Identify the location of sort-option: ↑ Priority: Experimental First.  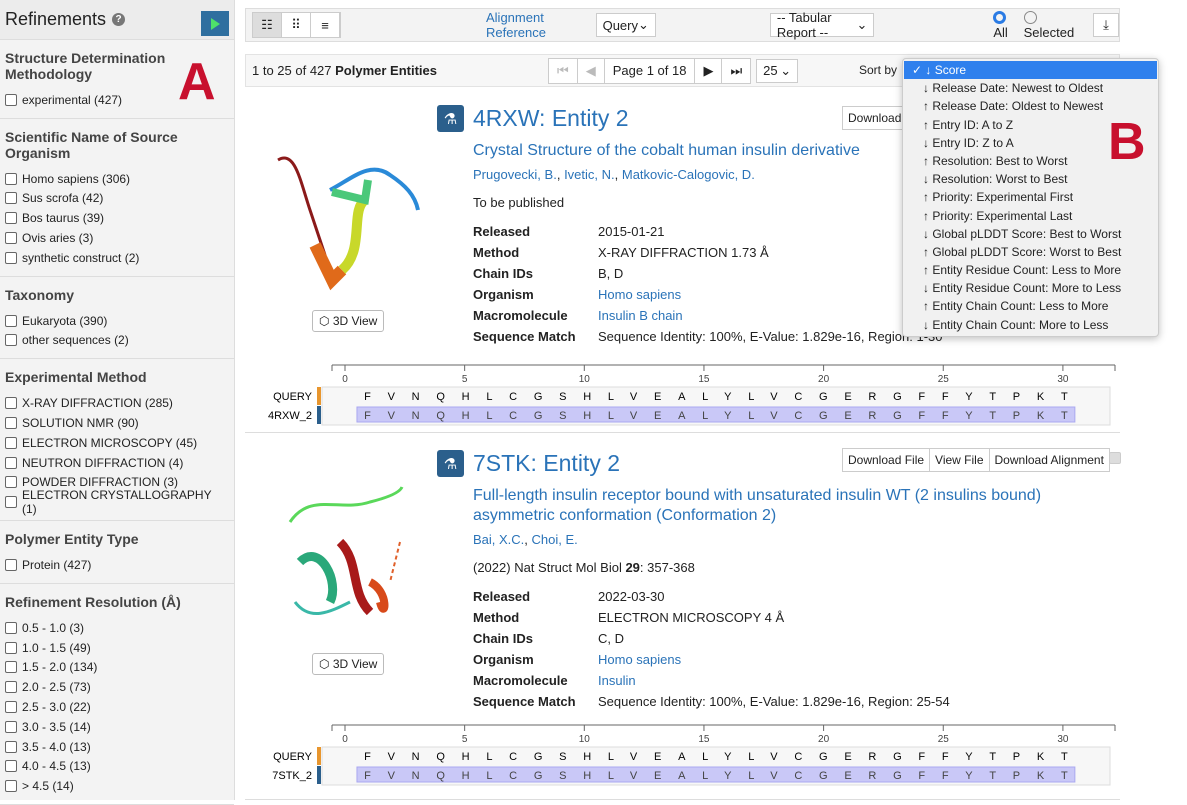
(1030, 197).